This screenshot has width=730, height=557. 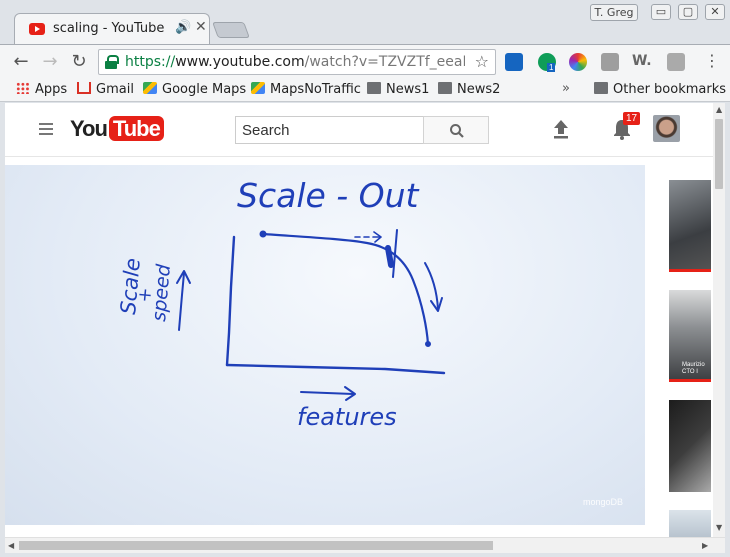 What do you see at coordinates (37, 29) in the screenshot?
I see `youtube-favicon-icon` at bounding box center [37, 29].